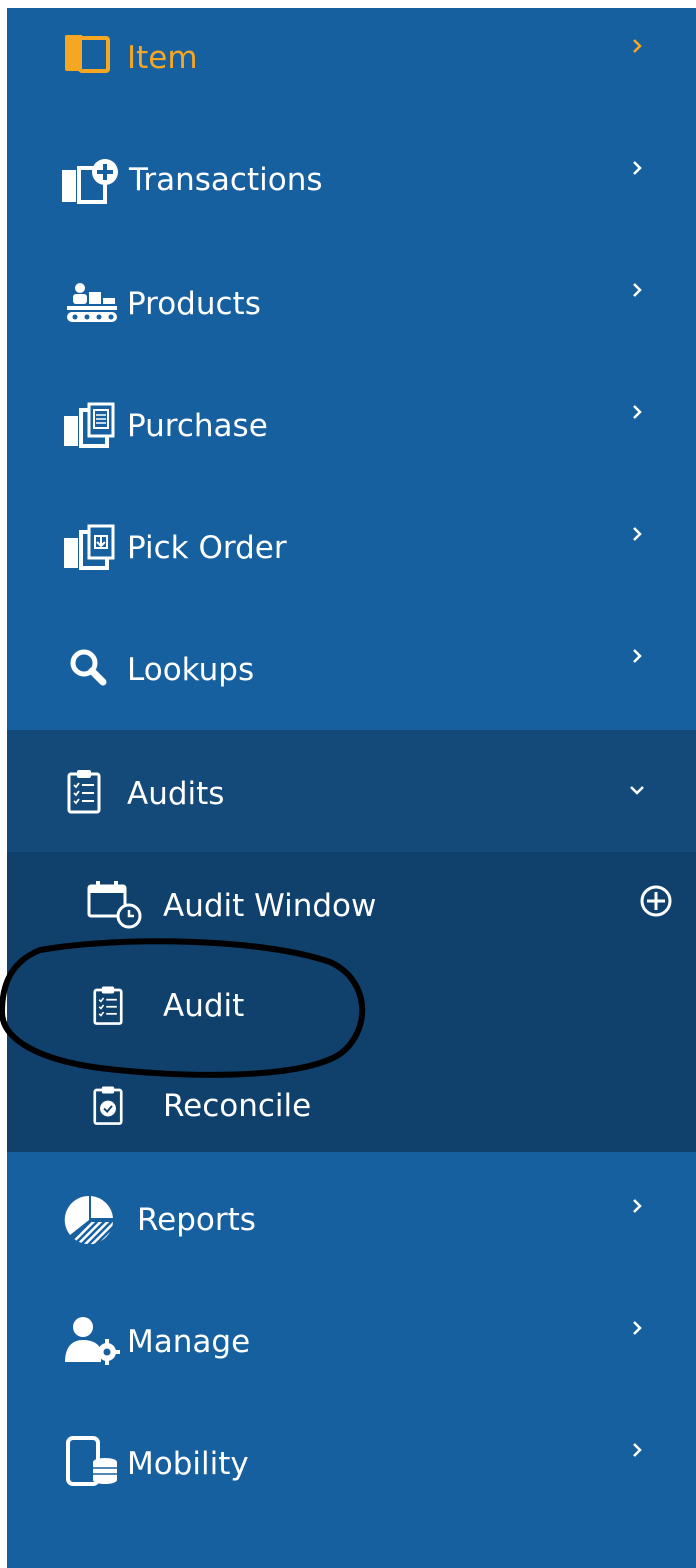 This screenshot has width=696, height=1568. I want to click on menu-item-label: Purchase, so click(197, 426).